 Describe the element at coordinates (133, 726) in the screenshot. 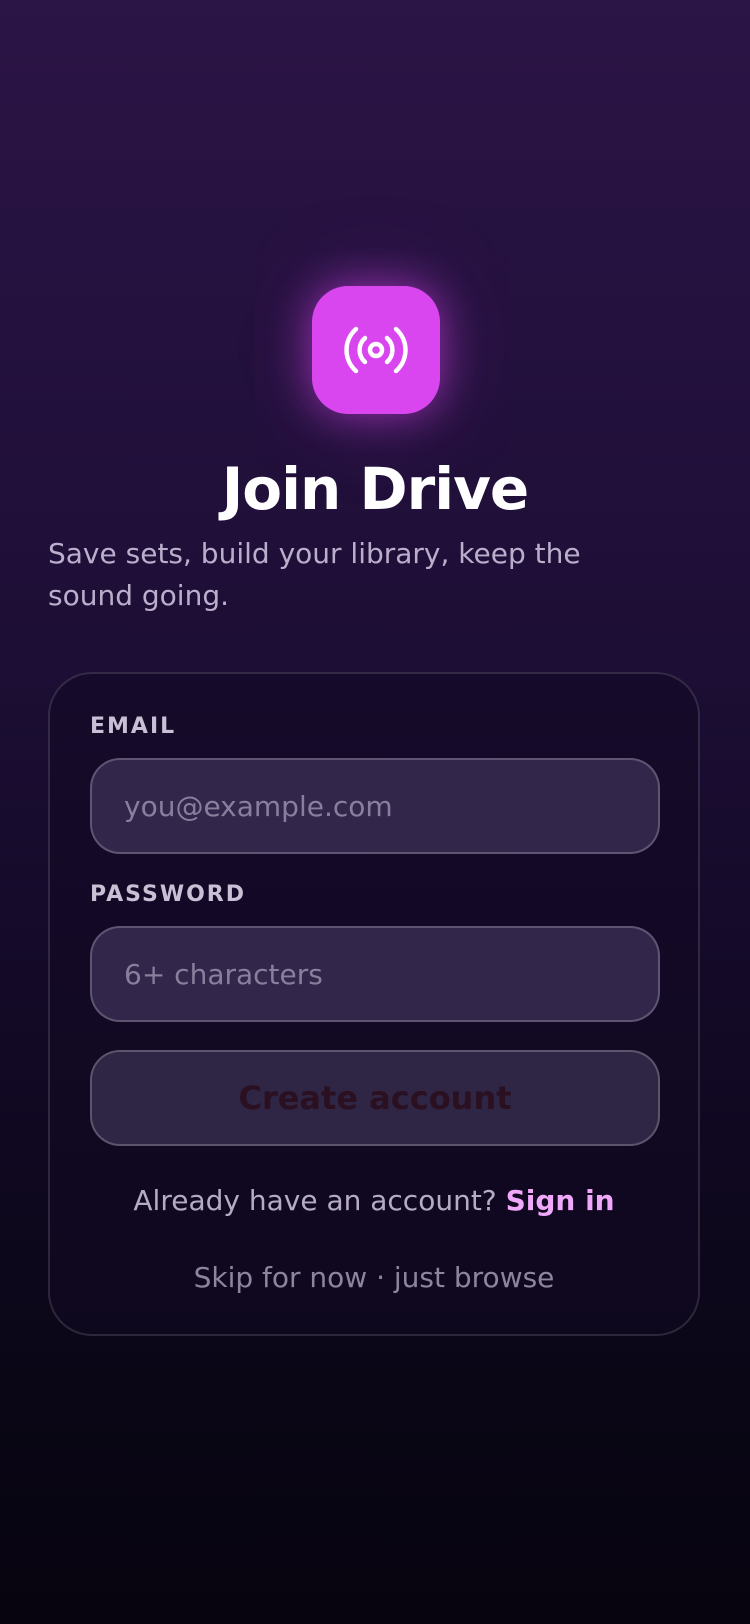

I see `email-label: EMAIL` at that location.